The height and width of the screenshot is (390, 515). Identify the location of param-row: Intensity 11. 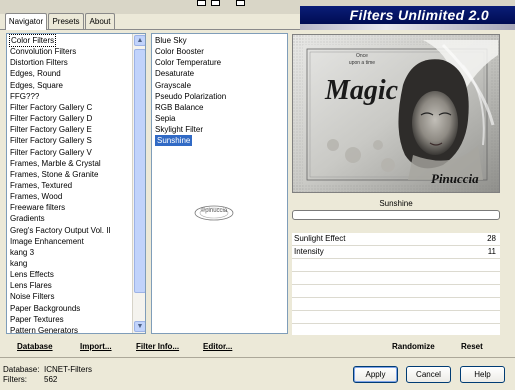
(396, 252).